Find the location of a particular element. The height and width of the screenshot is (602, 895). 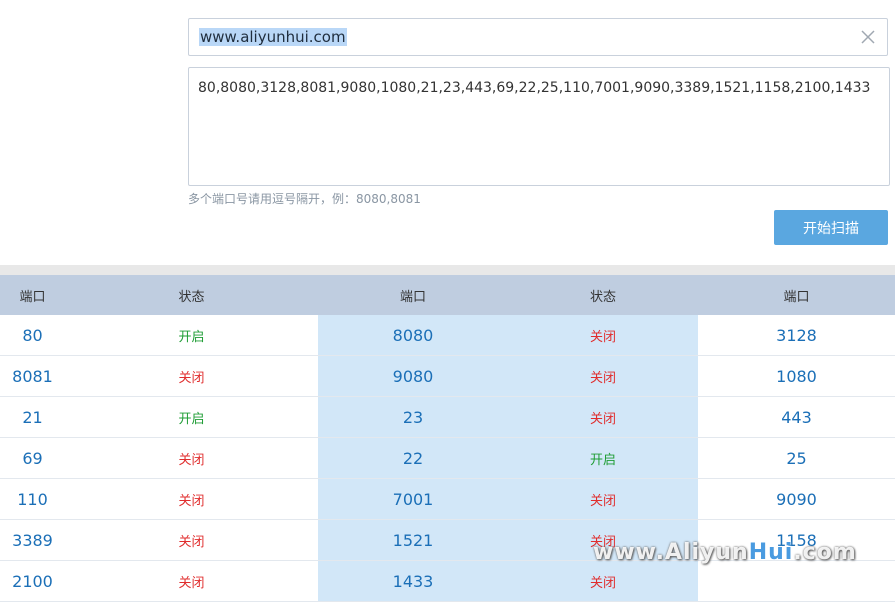

section-divider is located at coordinates (447, 270).